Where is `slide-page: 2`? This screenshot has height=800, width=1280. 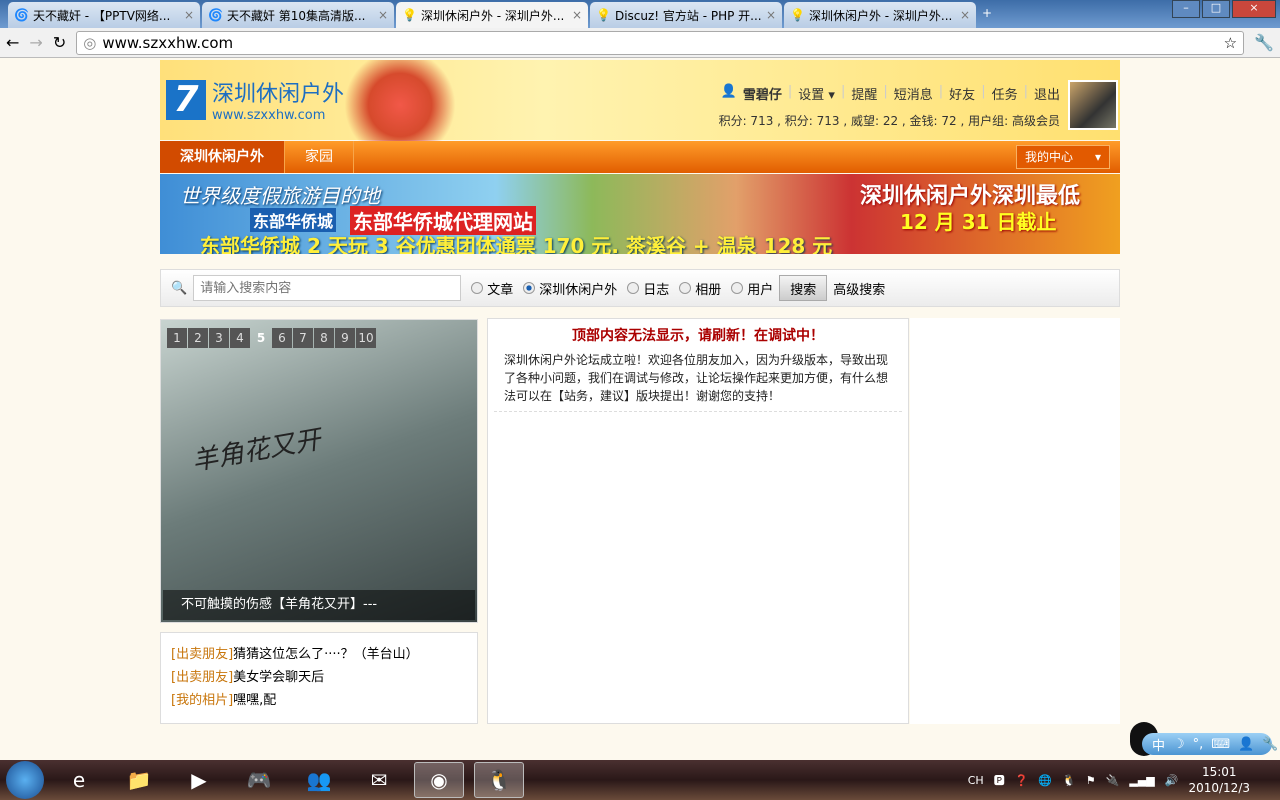
slide-page: 2 is located at coordinates (198, 338).